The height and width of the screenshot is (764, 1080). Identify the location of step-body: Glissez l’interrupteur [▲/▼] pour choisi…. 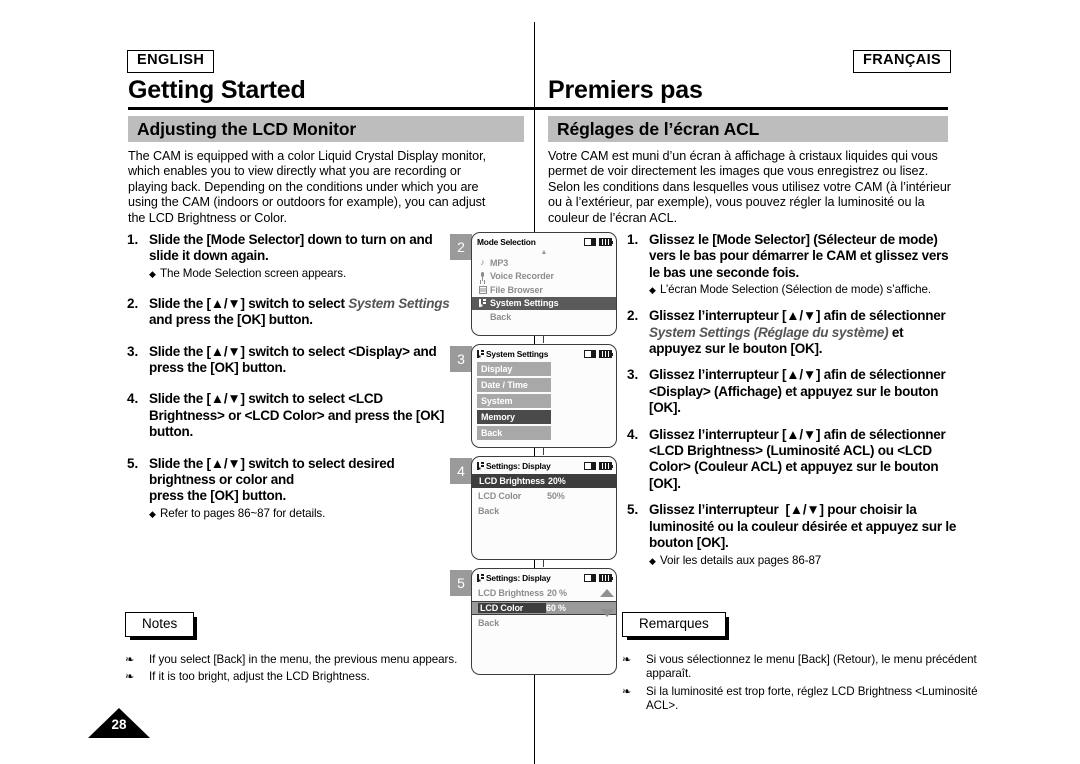
(803, 535).